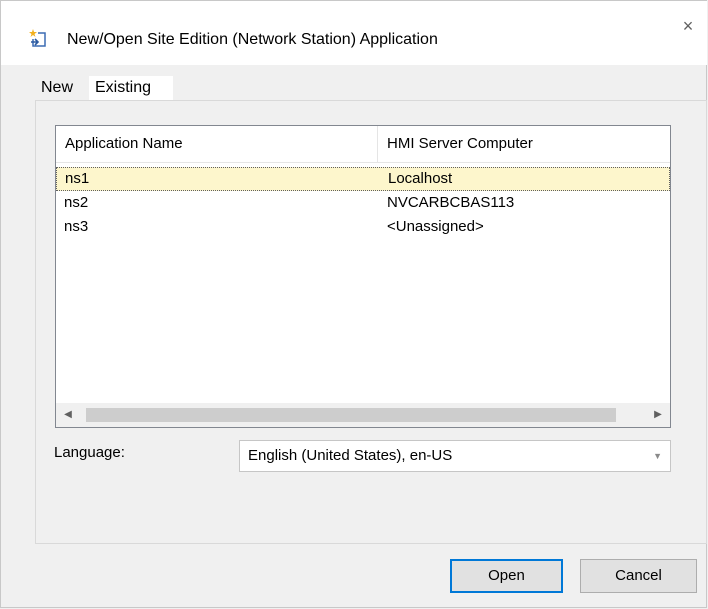  What do you see at coordinates (76, 202) in the screenshot?
I see `cell-application-name: ns2` at bounding box center [76, 202].